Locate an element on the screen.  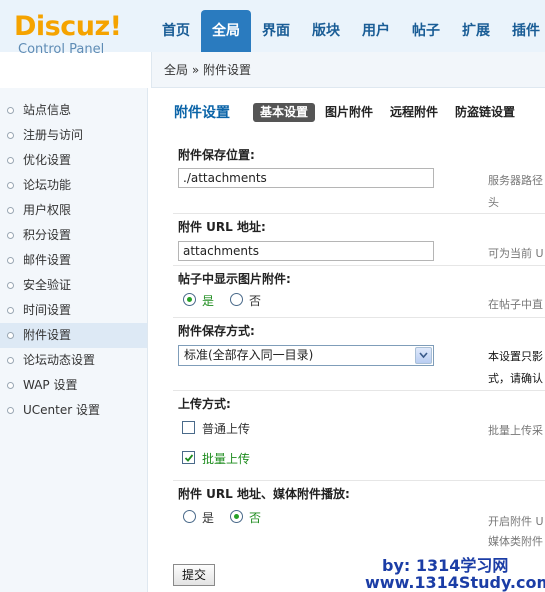
sidebar-item-wap: WAP 设置 is located at coordinates (73, 385).